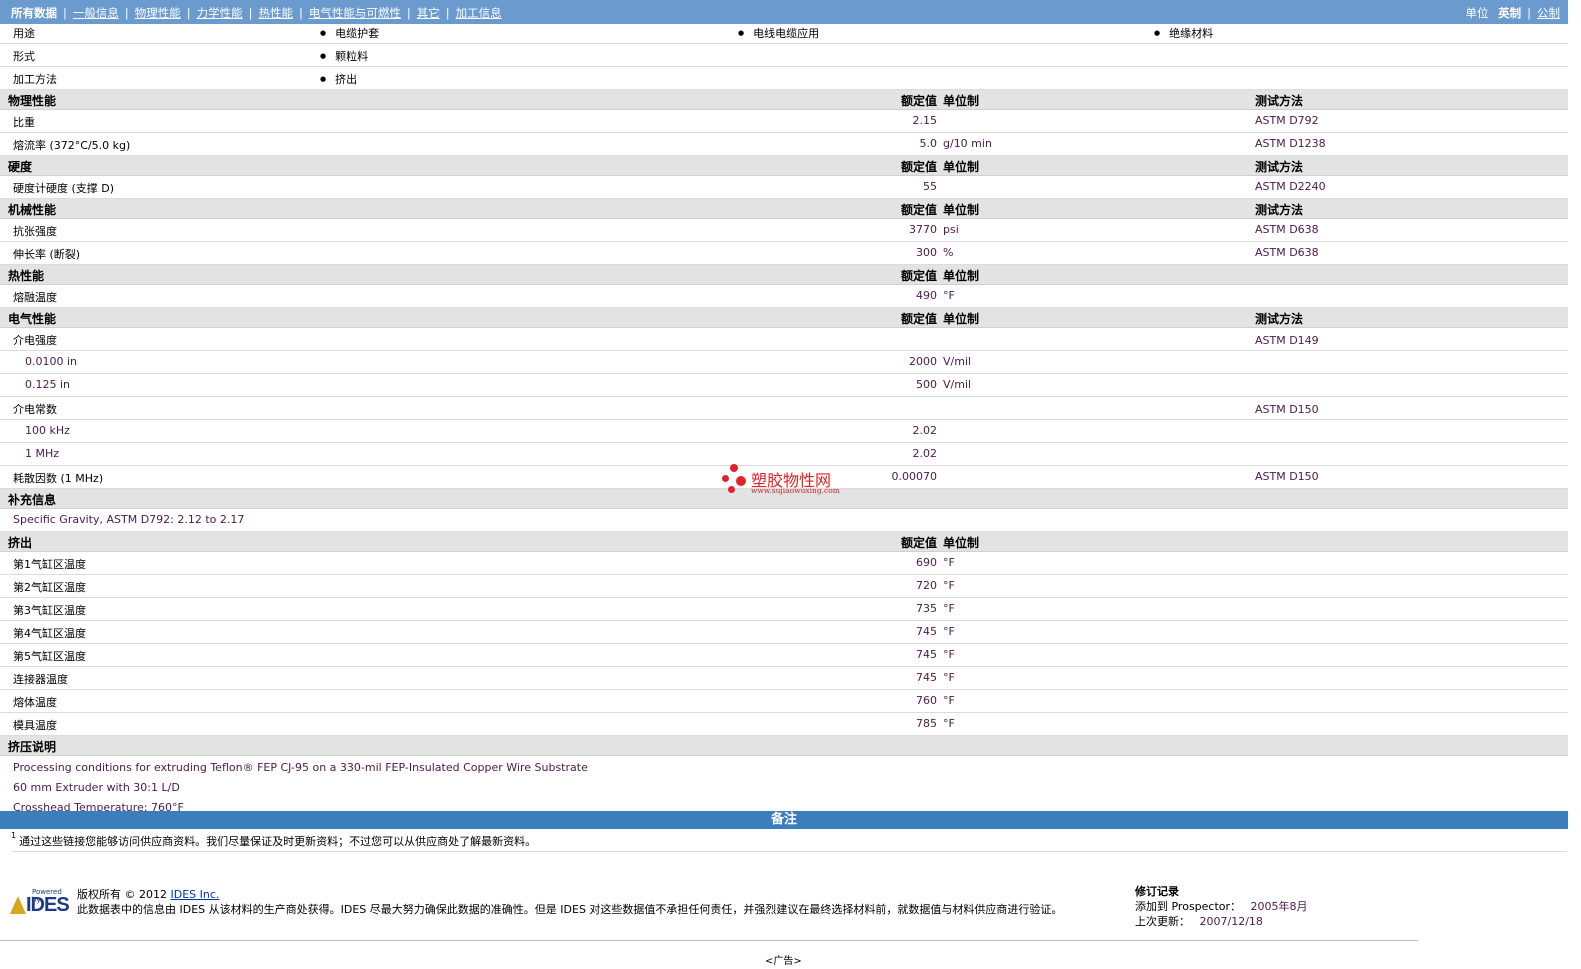 This screenshot has height=969, width=1581. I want to click on property-value: 5.0, so click(928, 143).